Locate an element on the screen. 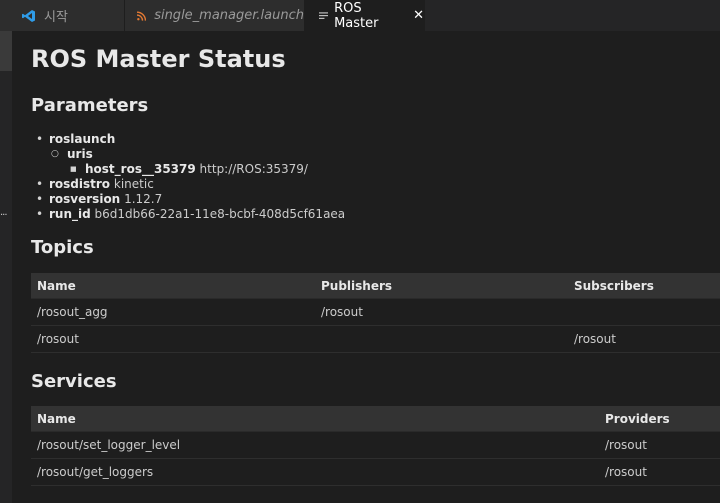 This screenshot has height=503, width=720. tab-bar: 시작 single_manager.launch ROS Master ✕ is located at coordinates (360, 15).